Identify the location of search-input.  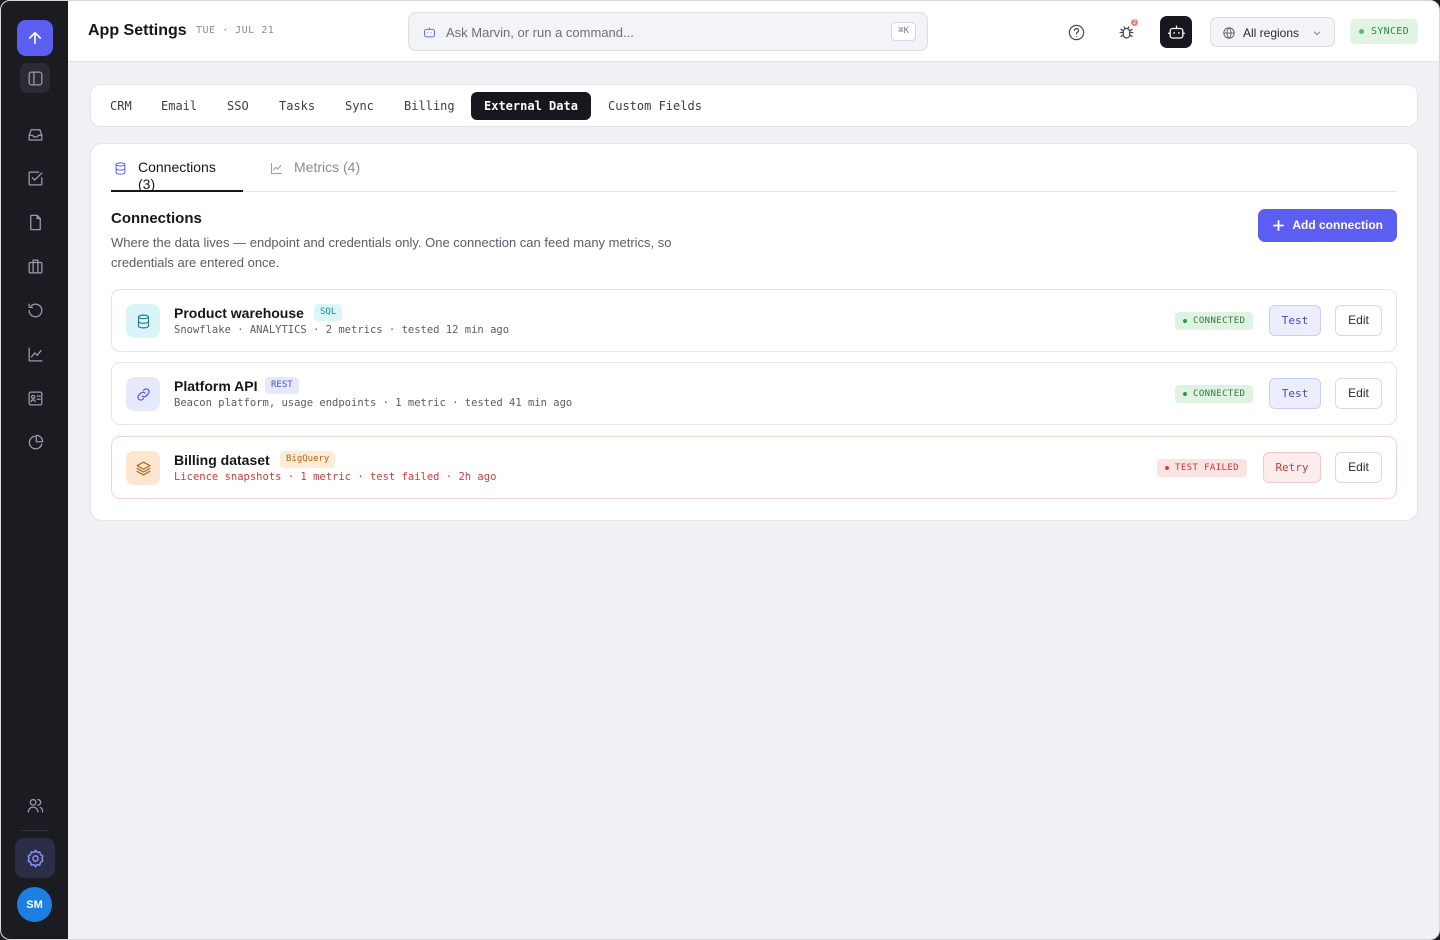
(656, 32).